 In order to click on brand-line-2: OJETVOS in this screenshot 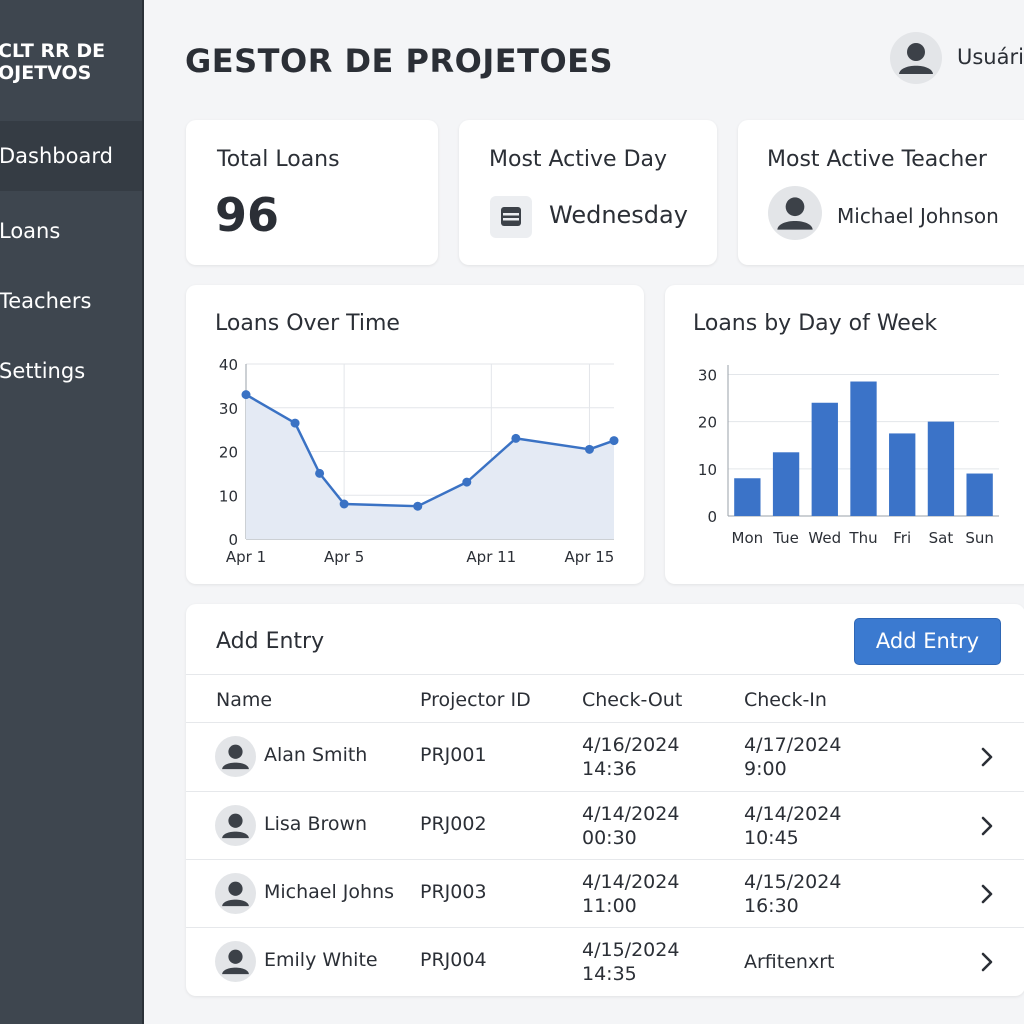, I will do `click(46, 73)`.